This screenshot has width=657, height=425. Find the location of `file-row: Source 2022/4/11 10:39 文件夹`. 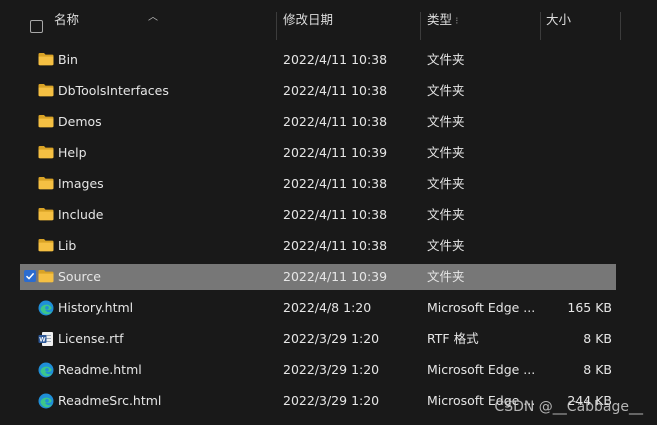

file-row: Source 2022/4/11 10:39 文件夹 is located at coordinates (318, 277).